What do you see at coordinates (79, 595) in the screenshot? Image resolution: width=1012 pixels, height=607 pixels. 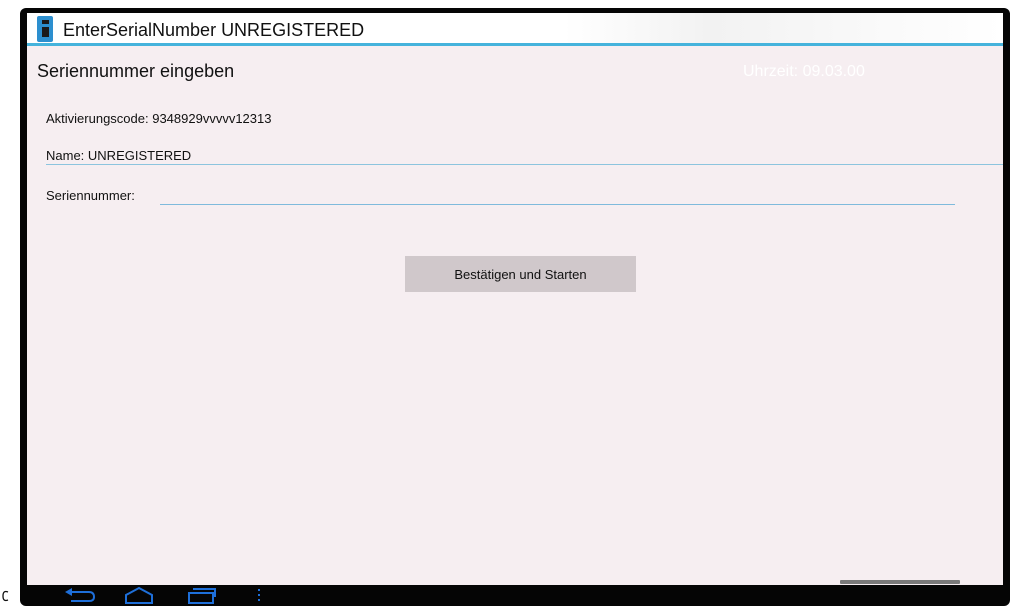 I see `back-icon` at bounding box center [79, 595].